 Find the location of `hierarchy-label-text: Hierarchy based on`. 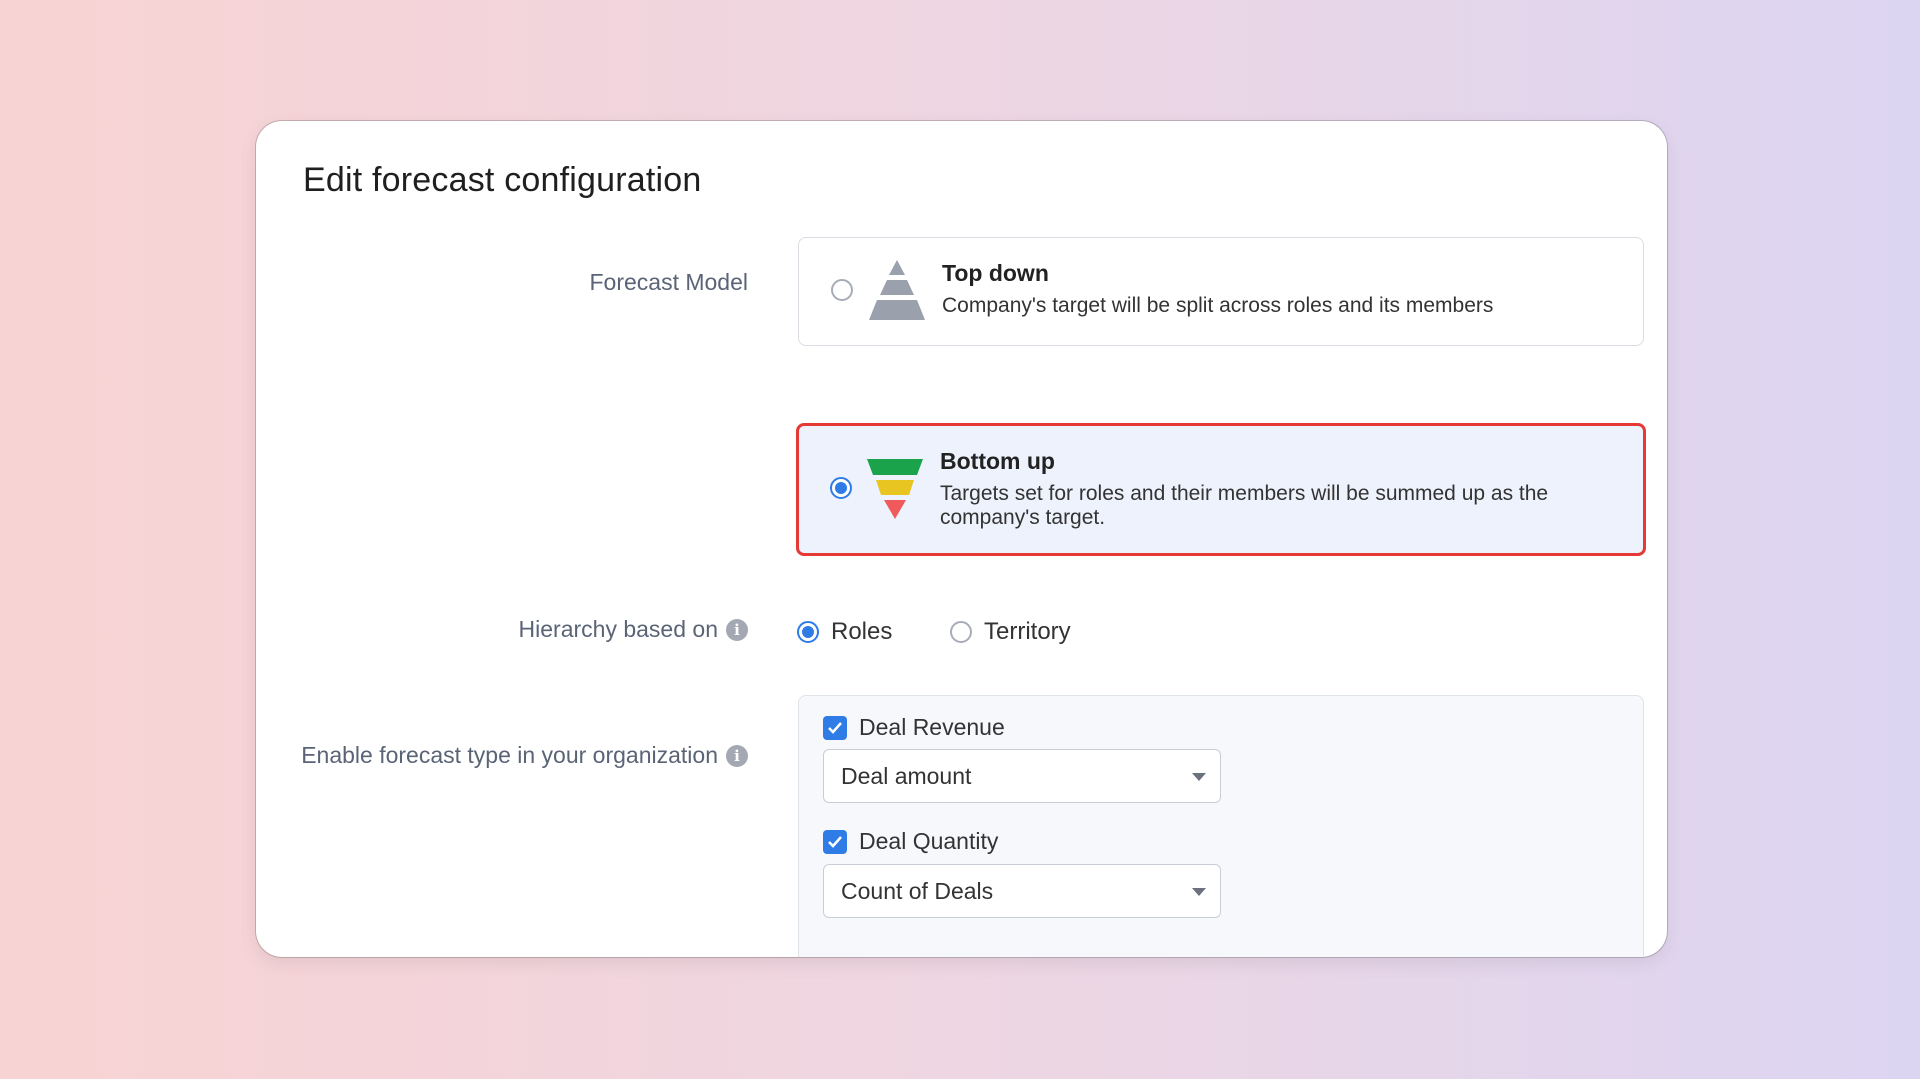

hierarchy-label-text: Hierarchy based on is located at coordinates (618, 629).